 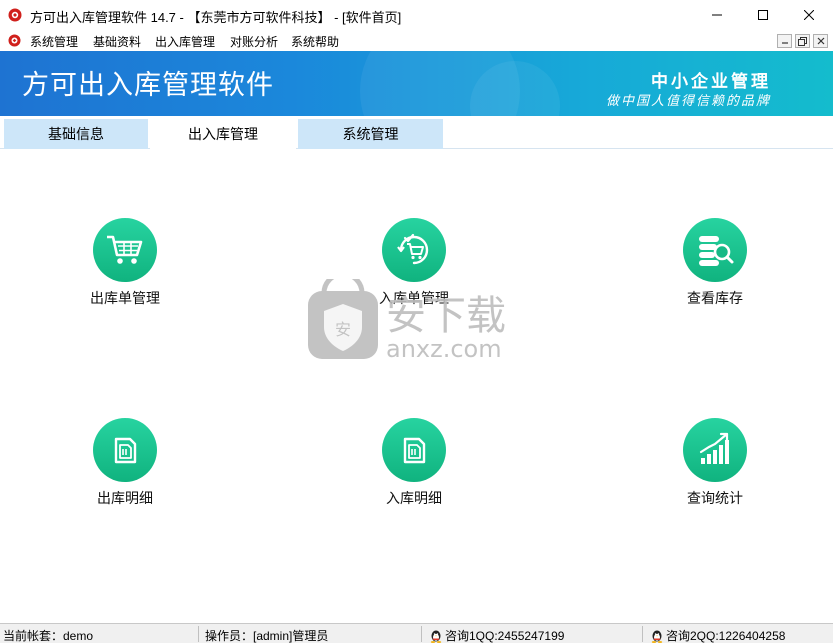 I want to click on tab-bar: 基础信息 出入库管理 系统管理, so click(x=416, y=132).